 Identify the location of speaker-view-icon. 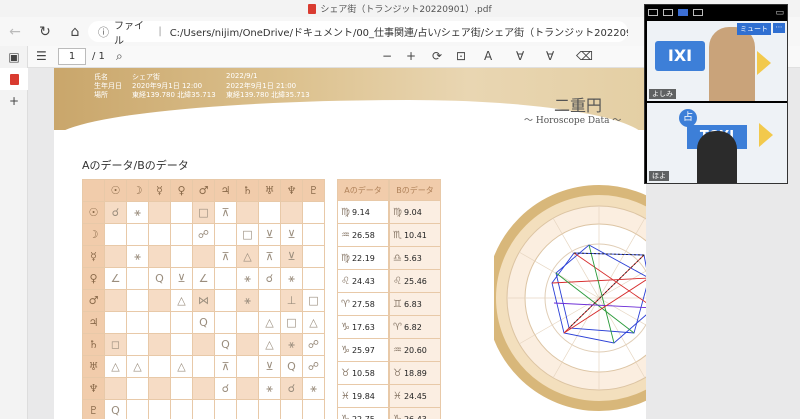
(683, 12).